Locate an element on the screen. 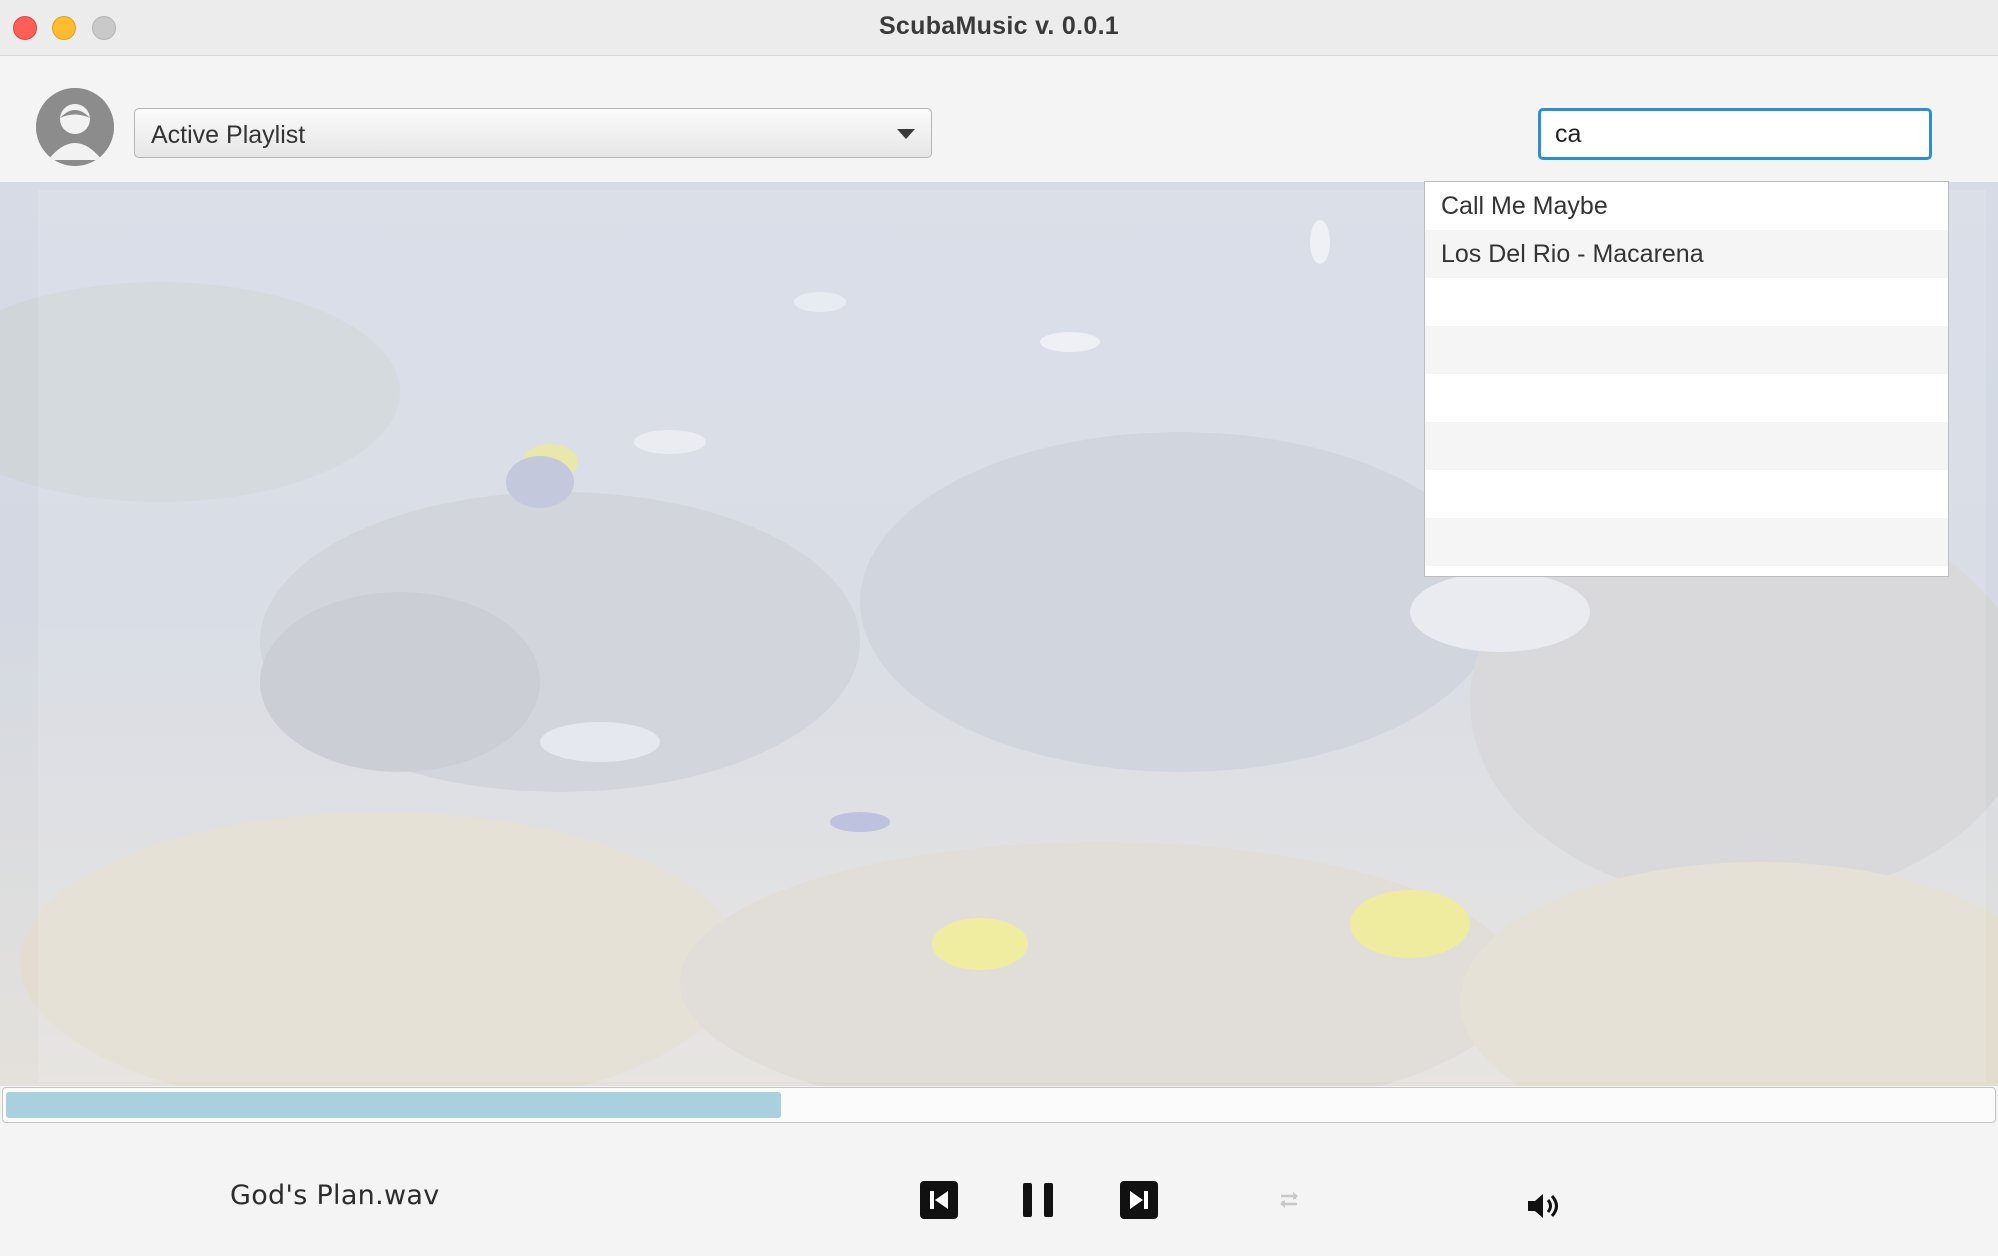 Image resolution: width=1998 pixels, height=1256 pixels. title-bar: ScubaMusic v. 0.0.1 is located at coordinates (999, 28).